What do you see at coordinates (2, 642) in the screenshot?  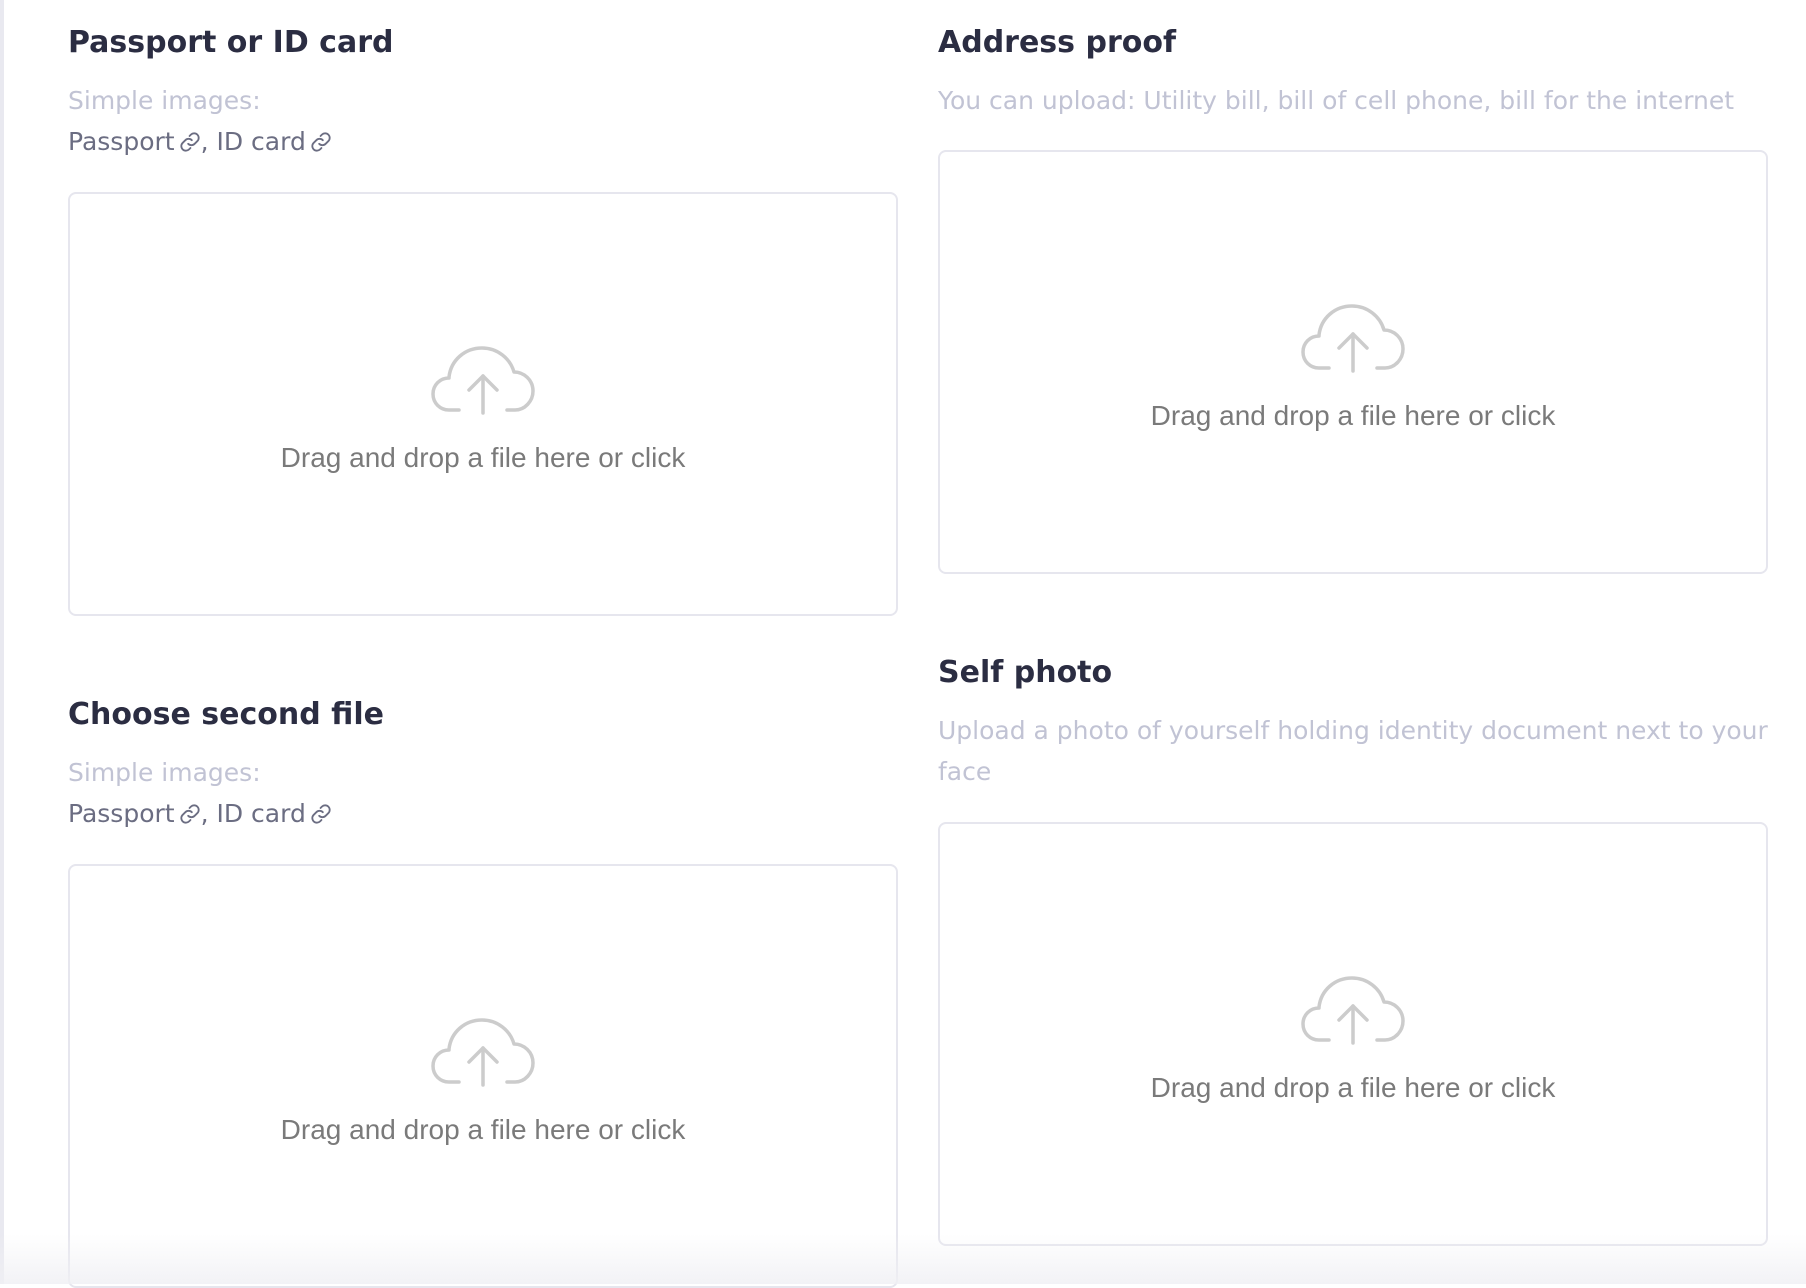 I see `left-rail` at bounding box center [2, 642].